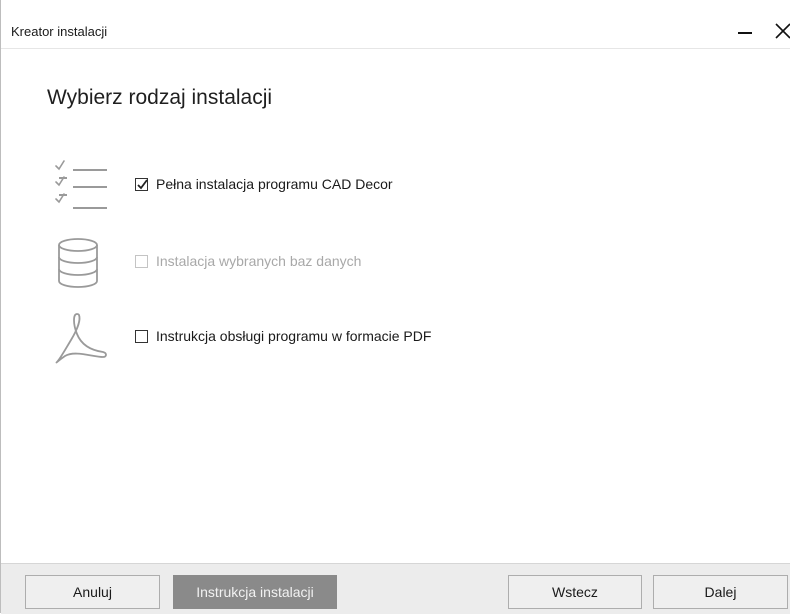  I want to click on close-button, so click(776, 31).